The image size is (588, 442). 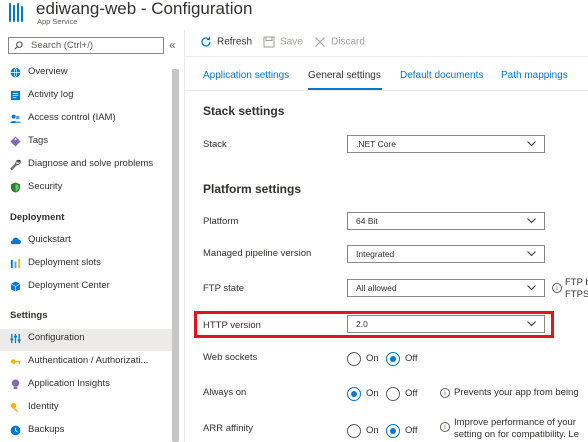 I want to click on sidebar-item-diagnose: Diagnose and solve problems, so click(x=86, y=166).